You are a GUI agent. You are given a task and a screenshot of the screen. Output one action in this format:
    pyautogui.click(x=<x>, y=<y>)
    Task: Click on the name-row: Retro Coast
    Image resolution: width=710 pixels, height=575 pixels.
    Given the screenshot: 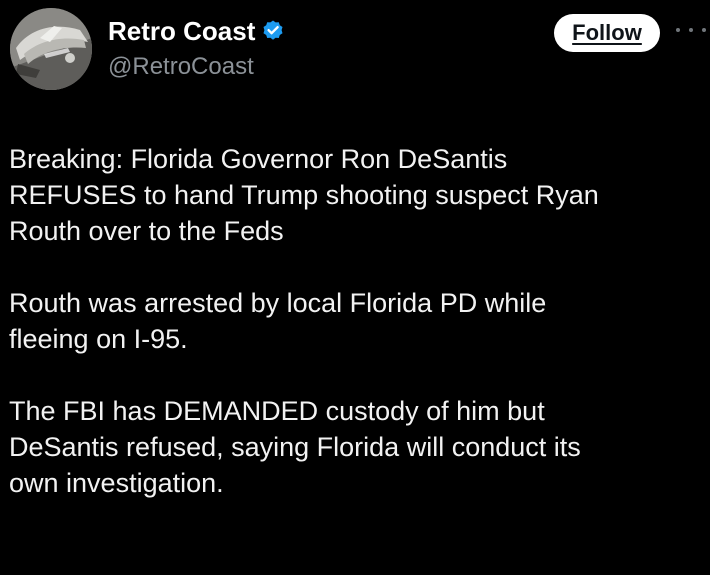 What is the action you would take?
    pyautogui.click(x=196, y=31)
    